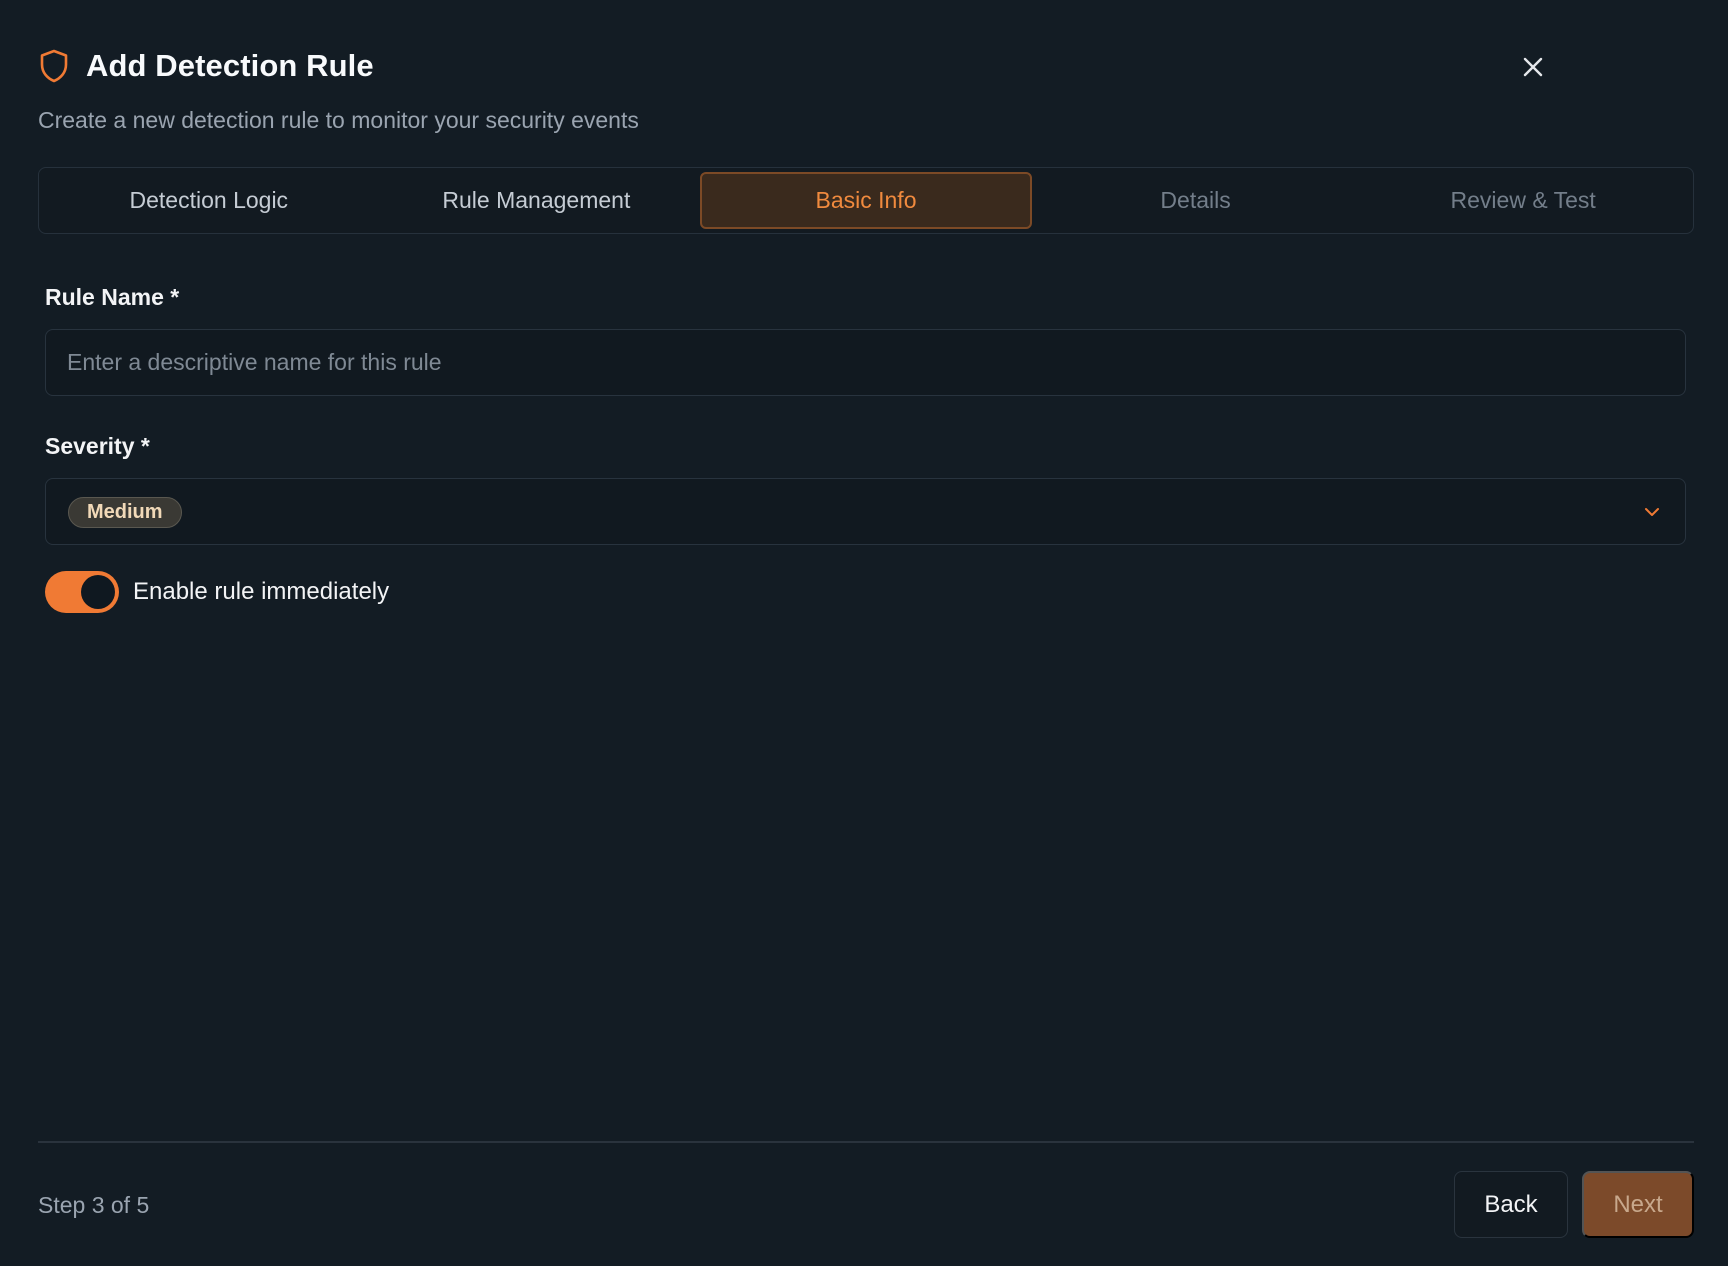 The image size is (1728, 1266). I want to click on dialog-header: Add Detection Rule, so click(206, 66).